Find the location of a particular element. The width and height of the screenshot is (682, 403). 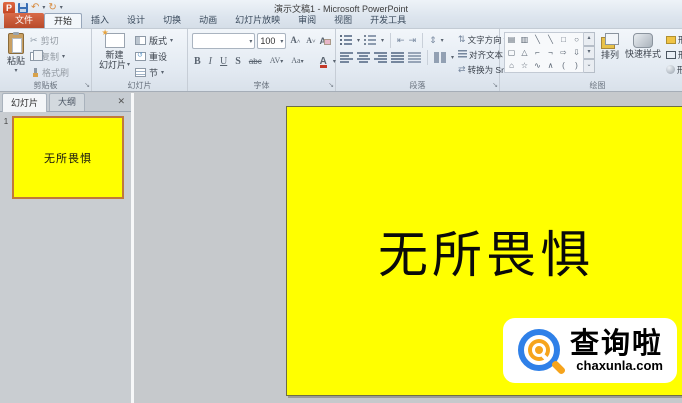

bold-button: B is located at coordinates (197, 62).